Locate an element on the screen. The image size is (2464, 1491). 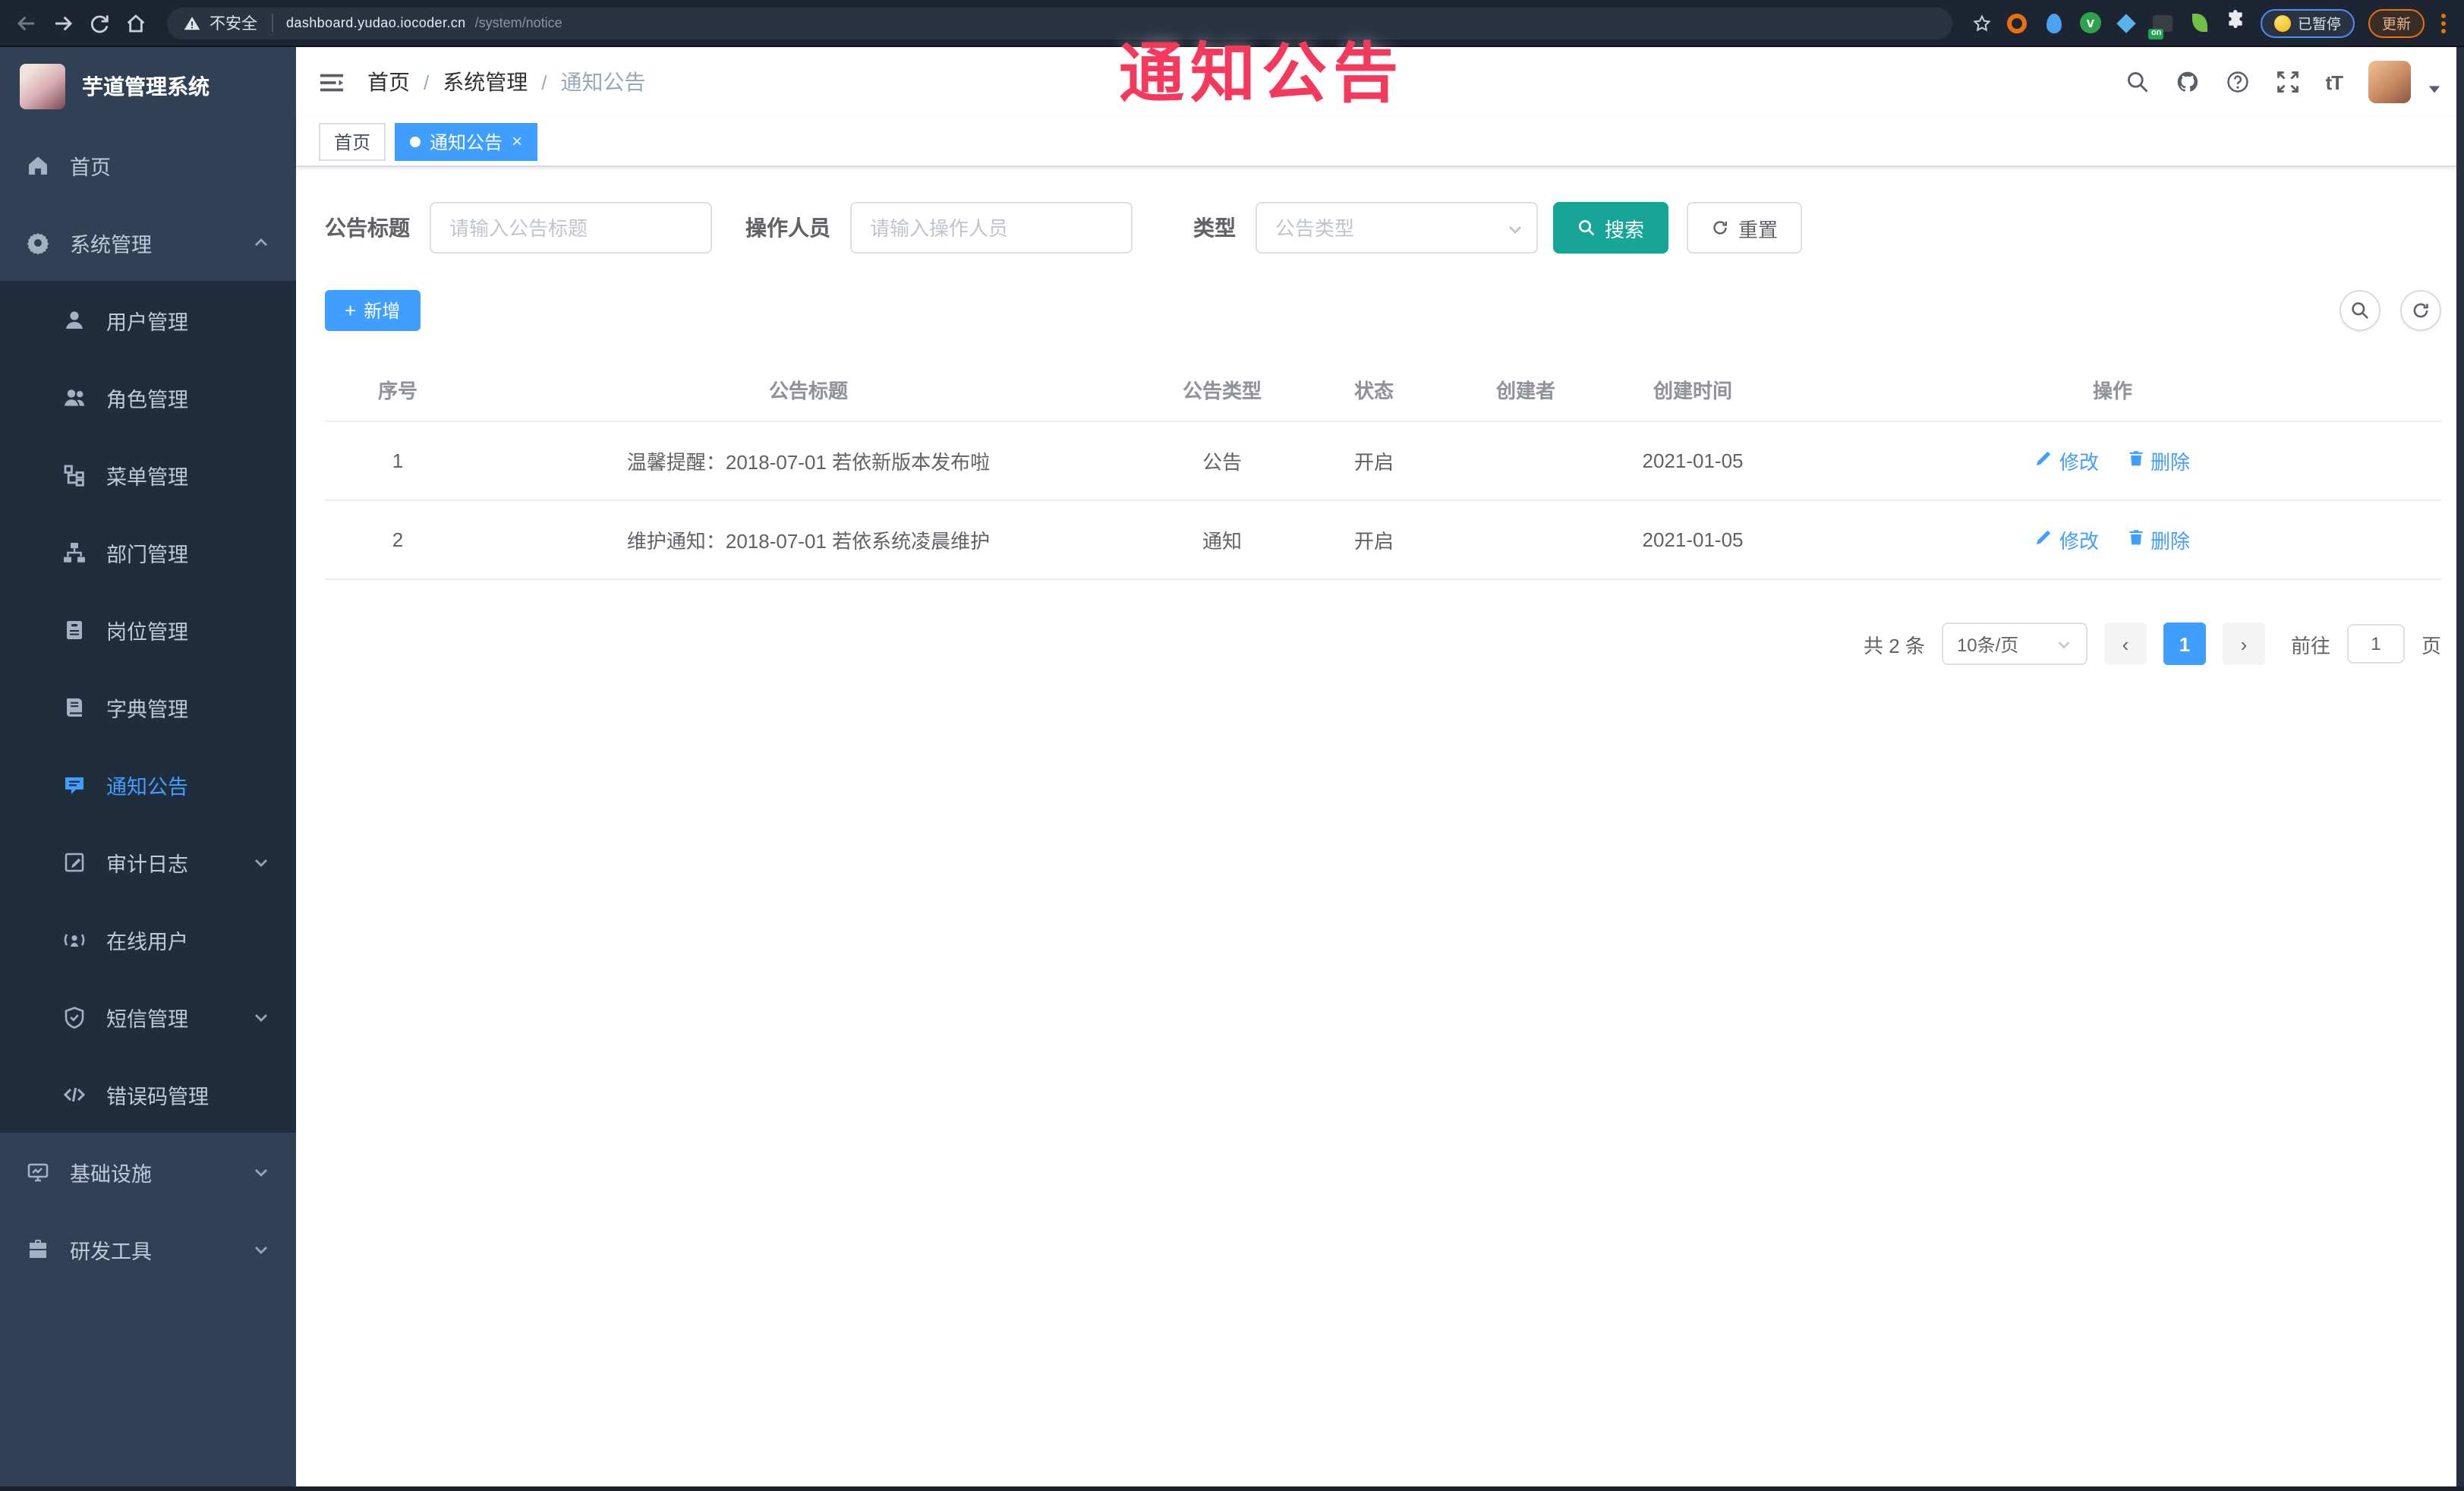
sidebar-item-基础设施: 基础设施 is located at coordinates (148, 1171).